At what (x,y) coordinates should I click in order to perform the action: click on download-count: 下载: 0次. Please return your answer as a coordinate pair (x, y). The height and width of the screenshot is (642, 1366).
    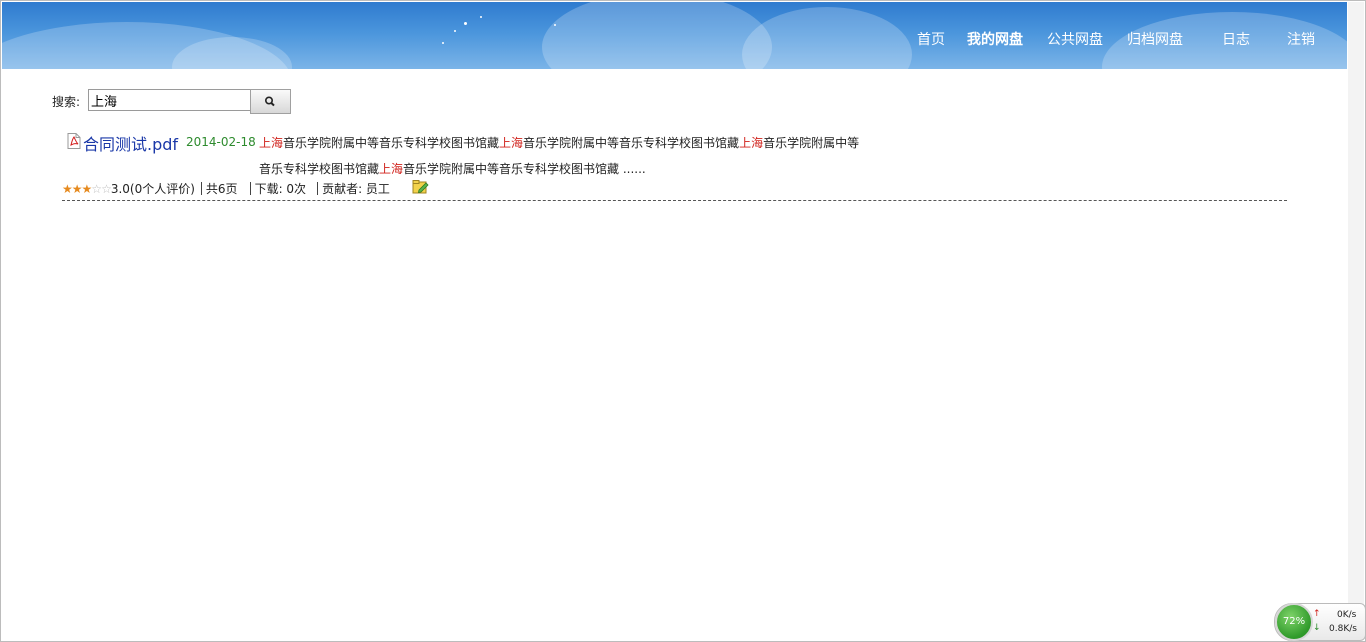
    Looking at the image, I should click on (280, 189).